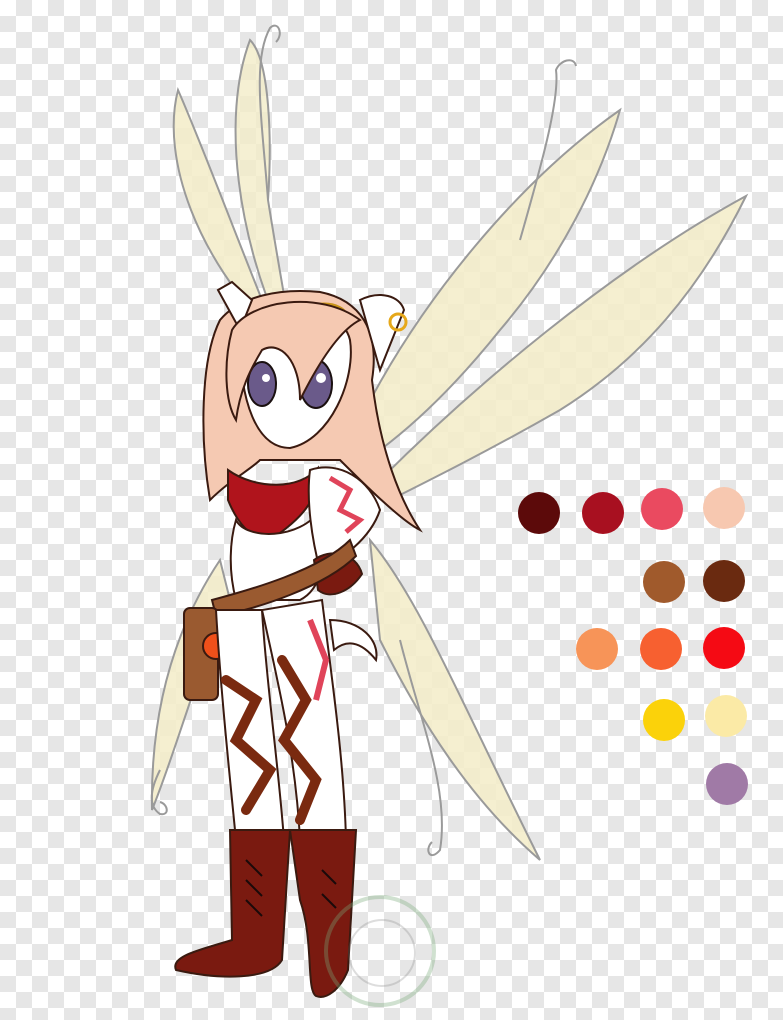 This screenshot has width=783, height=1020. What do you see at coordinates (539, 513) in the screenshot?
I see `swatch-dark-maroon` at bounding box center [539, 513].